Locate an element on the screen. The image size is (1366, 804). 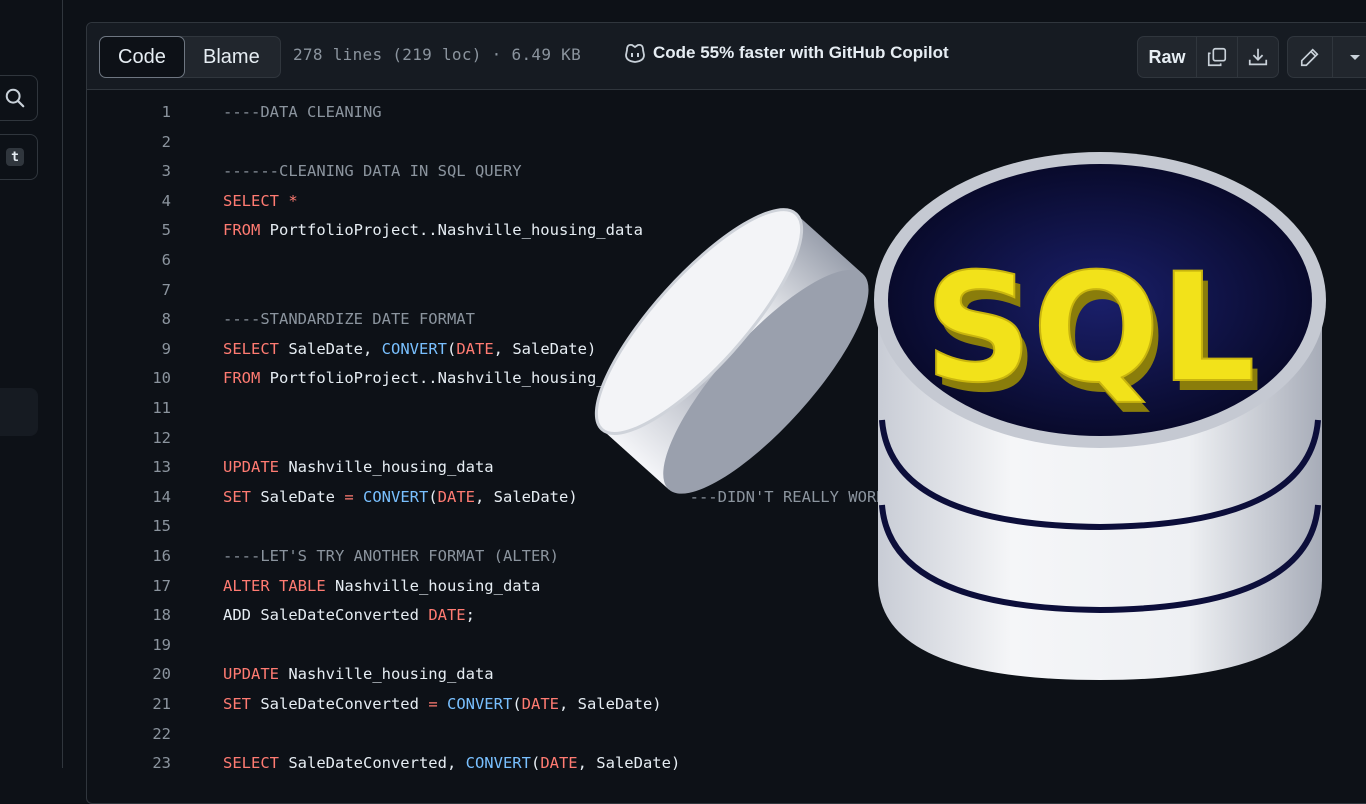
file-actions: Raw is located at coordinates (1208, 57).